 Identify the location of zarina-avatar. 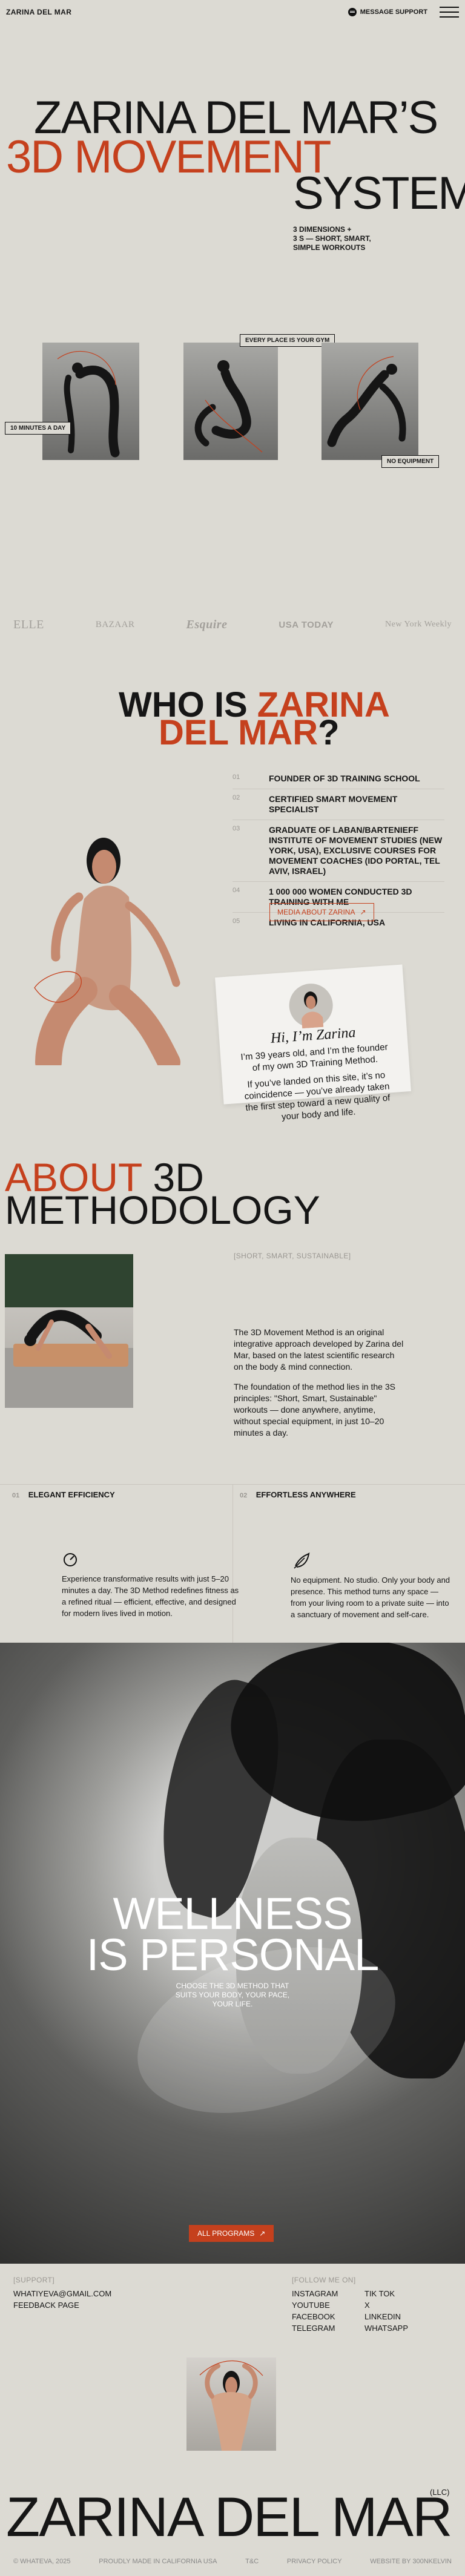
(311, 1007).